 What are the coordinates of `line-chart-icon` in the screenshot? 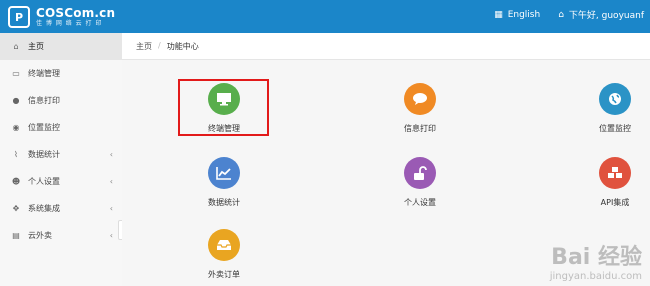 It's located at (224, 173).